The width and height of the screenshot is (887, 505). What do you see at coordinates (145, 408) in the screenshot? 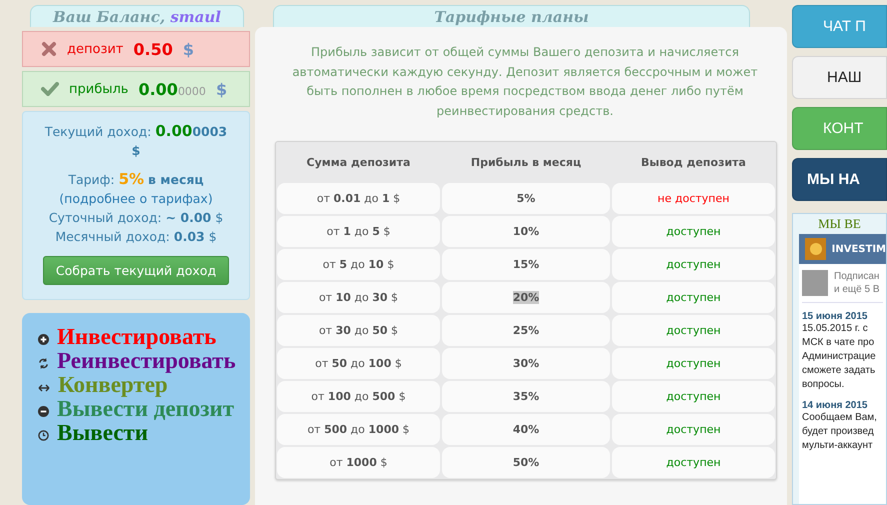
I see `menu-link: Вывести депозит` at bounding box center [145, 408].